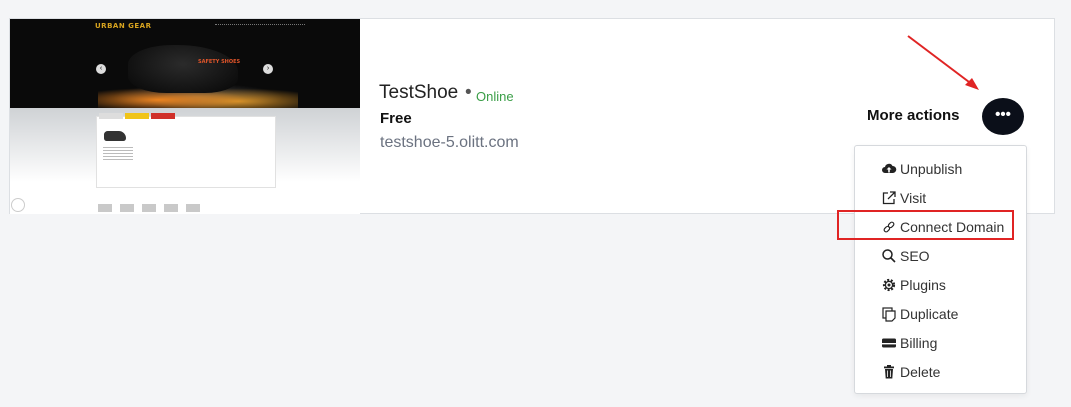  Describe the element at coordinates (889, 372) in the screenshot. I see `trash-icon` at that location.